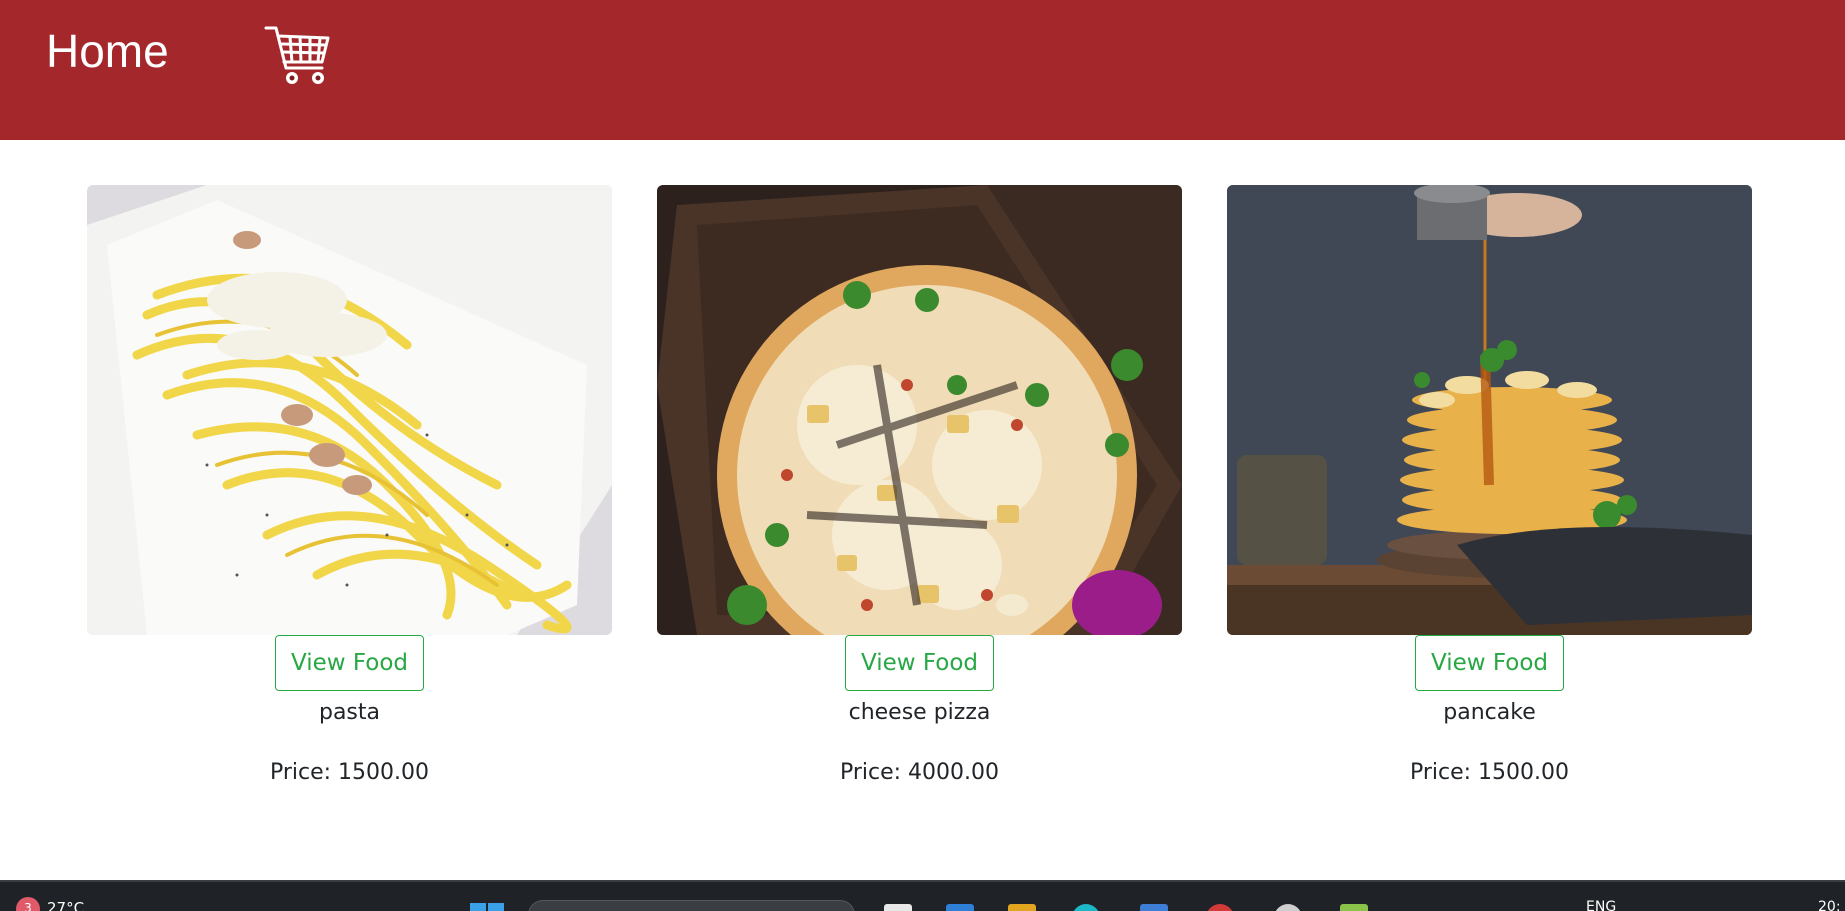 The height and width of the screenshot is (911, 1845). I want to click on pasta-photo, so click(349, 410).